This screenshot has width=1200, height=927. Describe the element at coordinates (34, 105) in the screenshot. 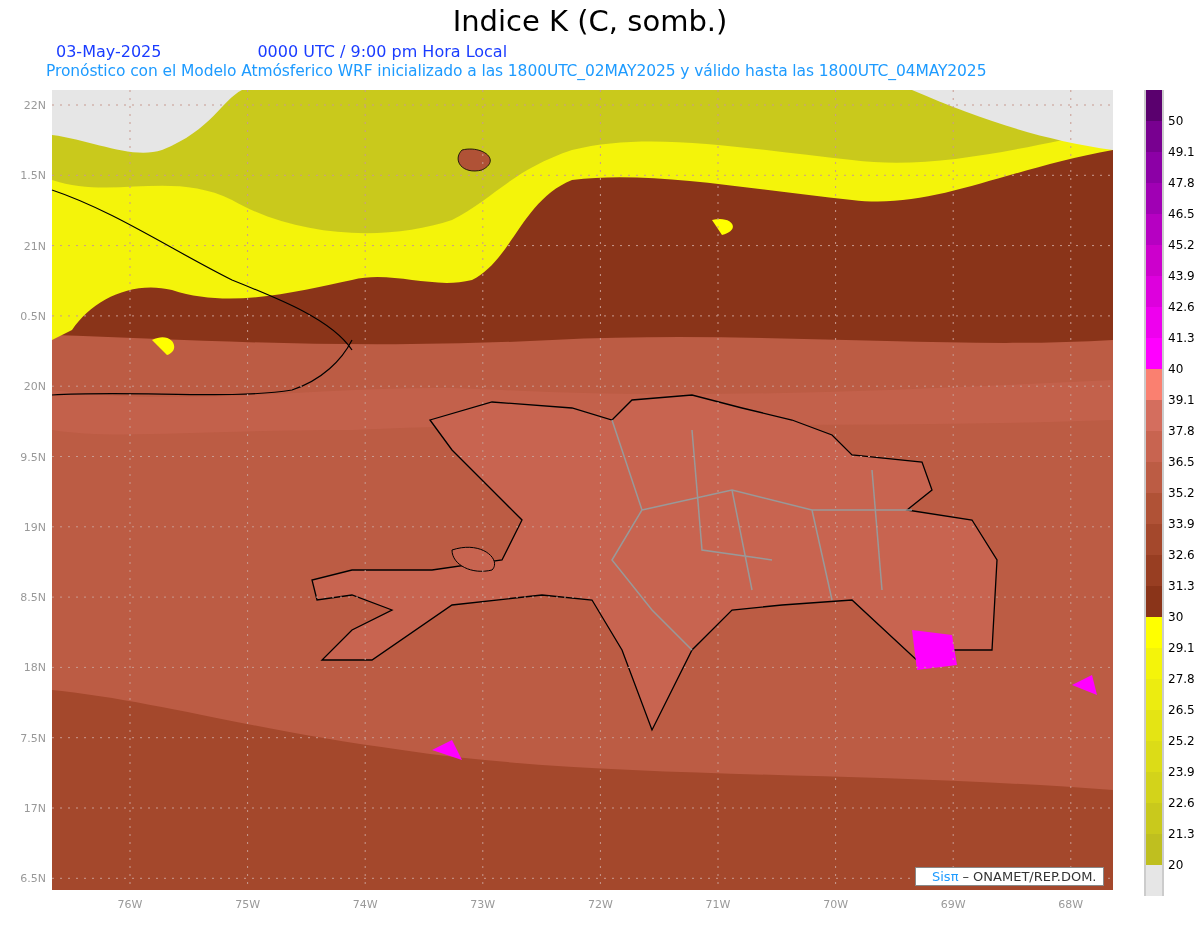

I see `latitude-label: 22N` at that location.